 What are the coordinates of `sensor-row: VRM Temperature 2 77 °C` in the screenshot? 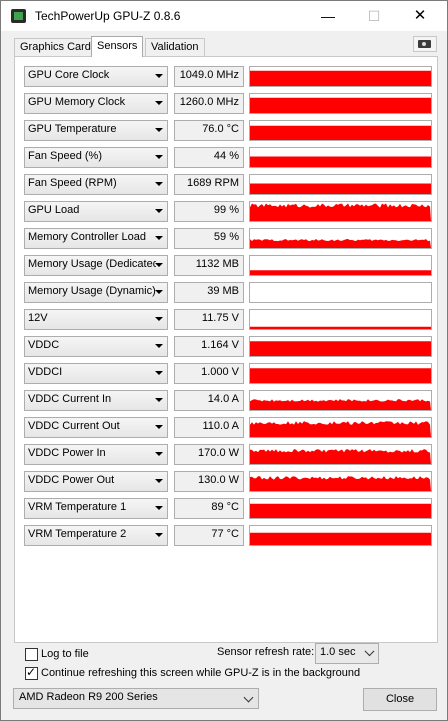 It's located at (229, 535).